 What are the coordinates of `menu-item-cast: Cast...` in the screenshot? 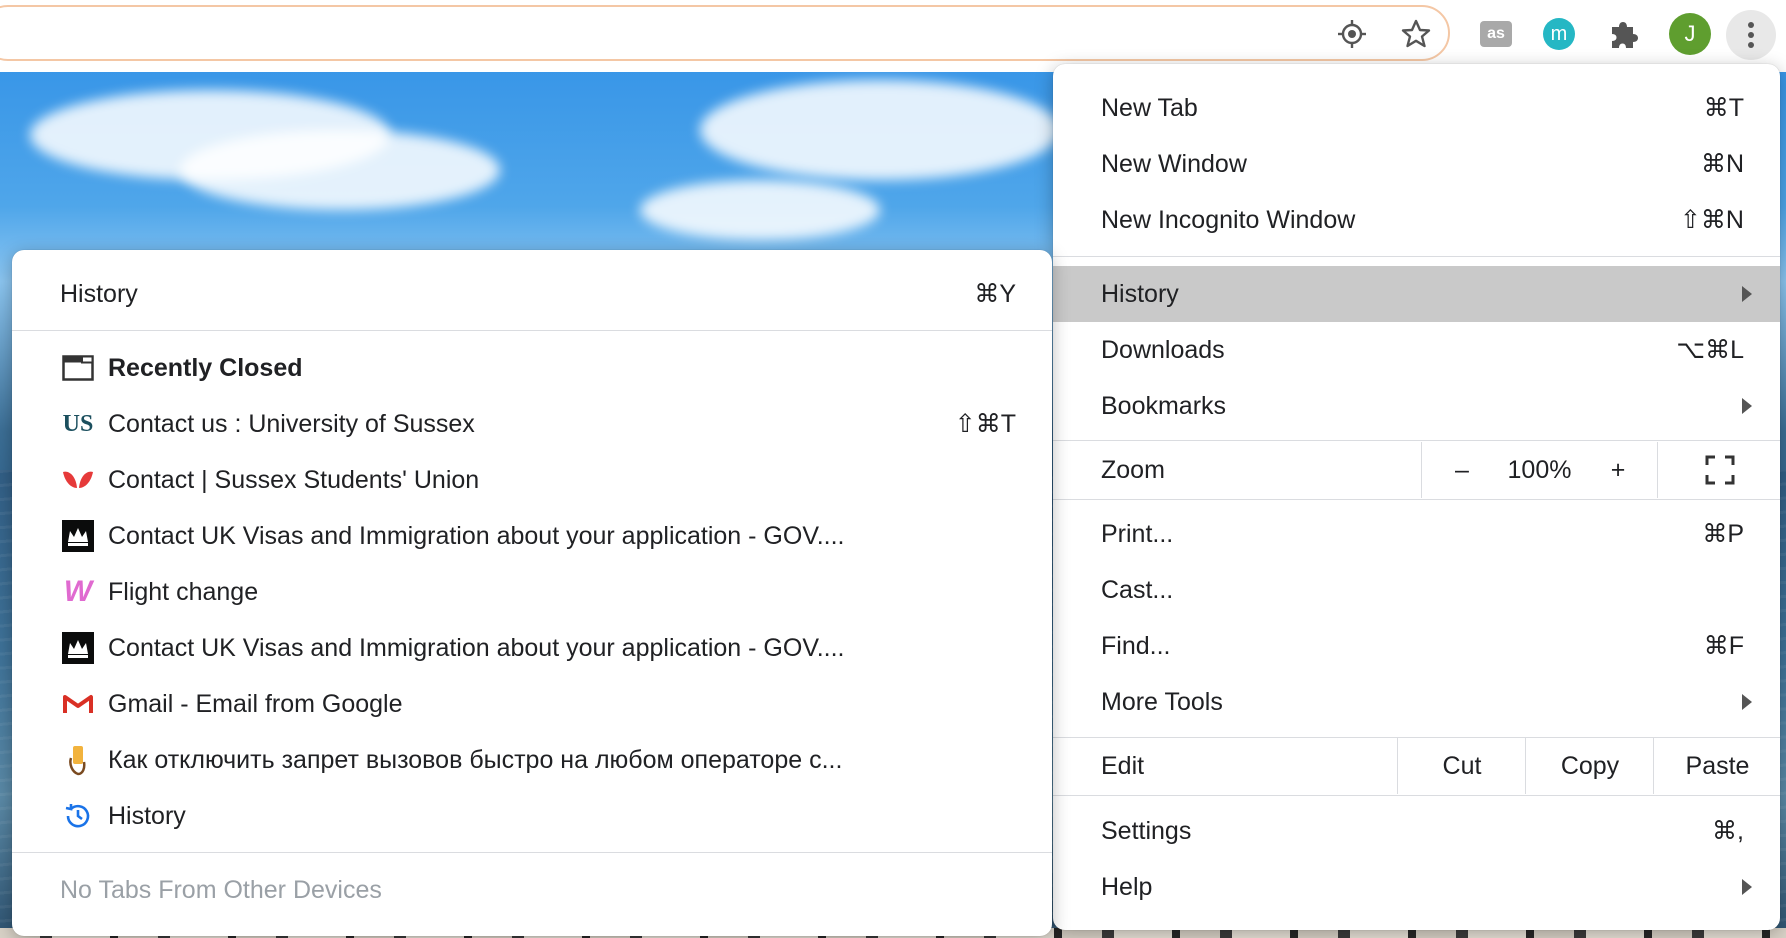 It's located at (1416, 590).